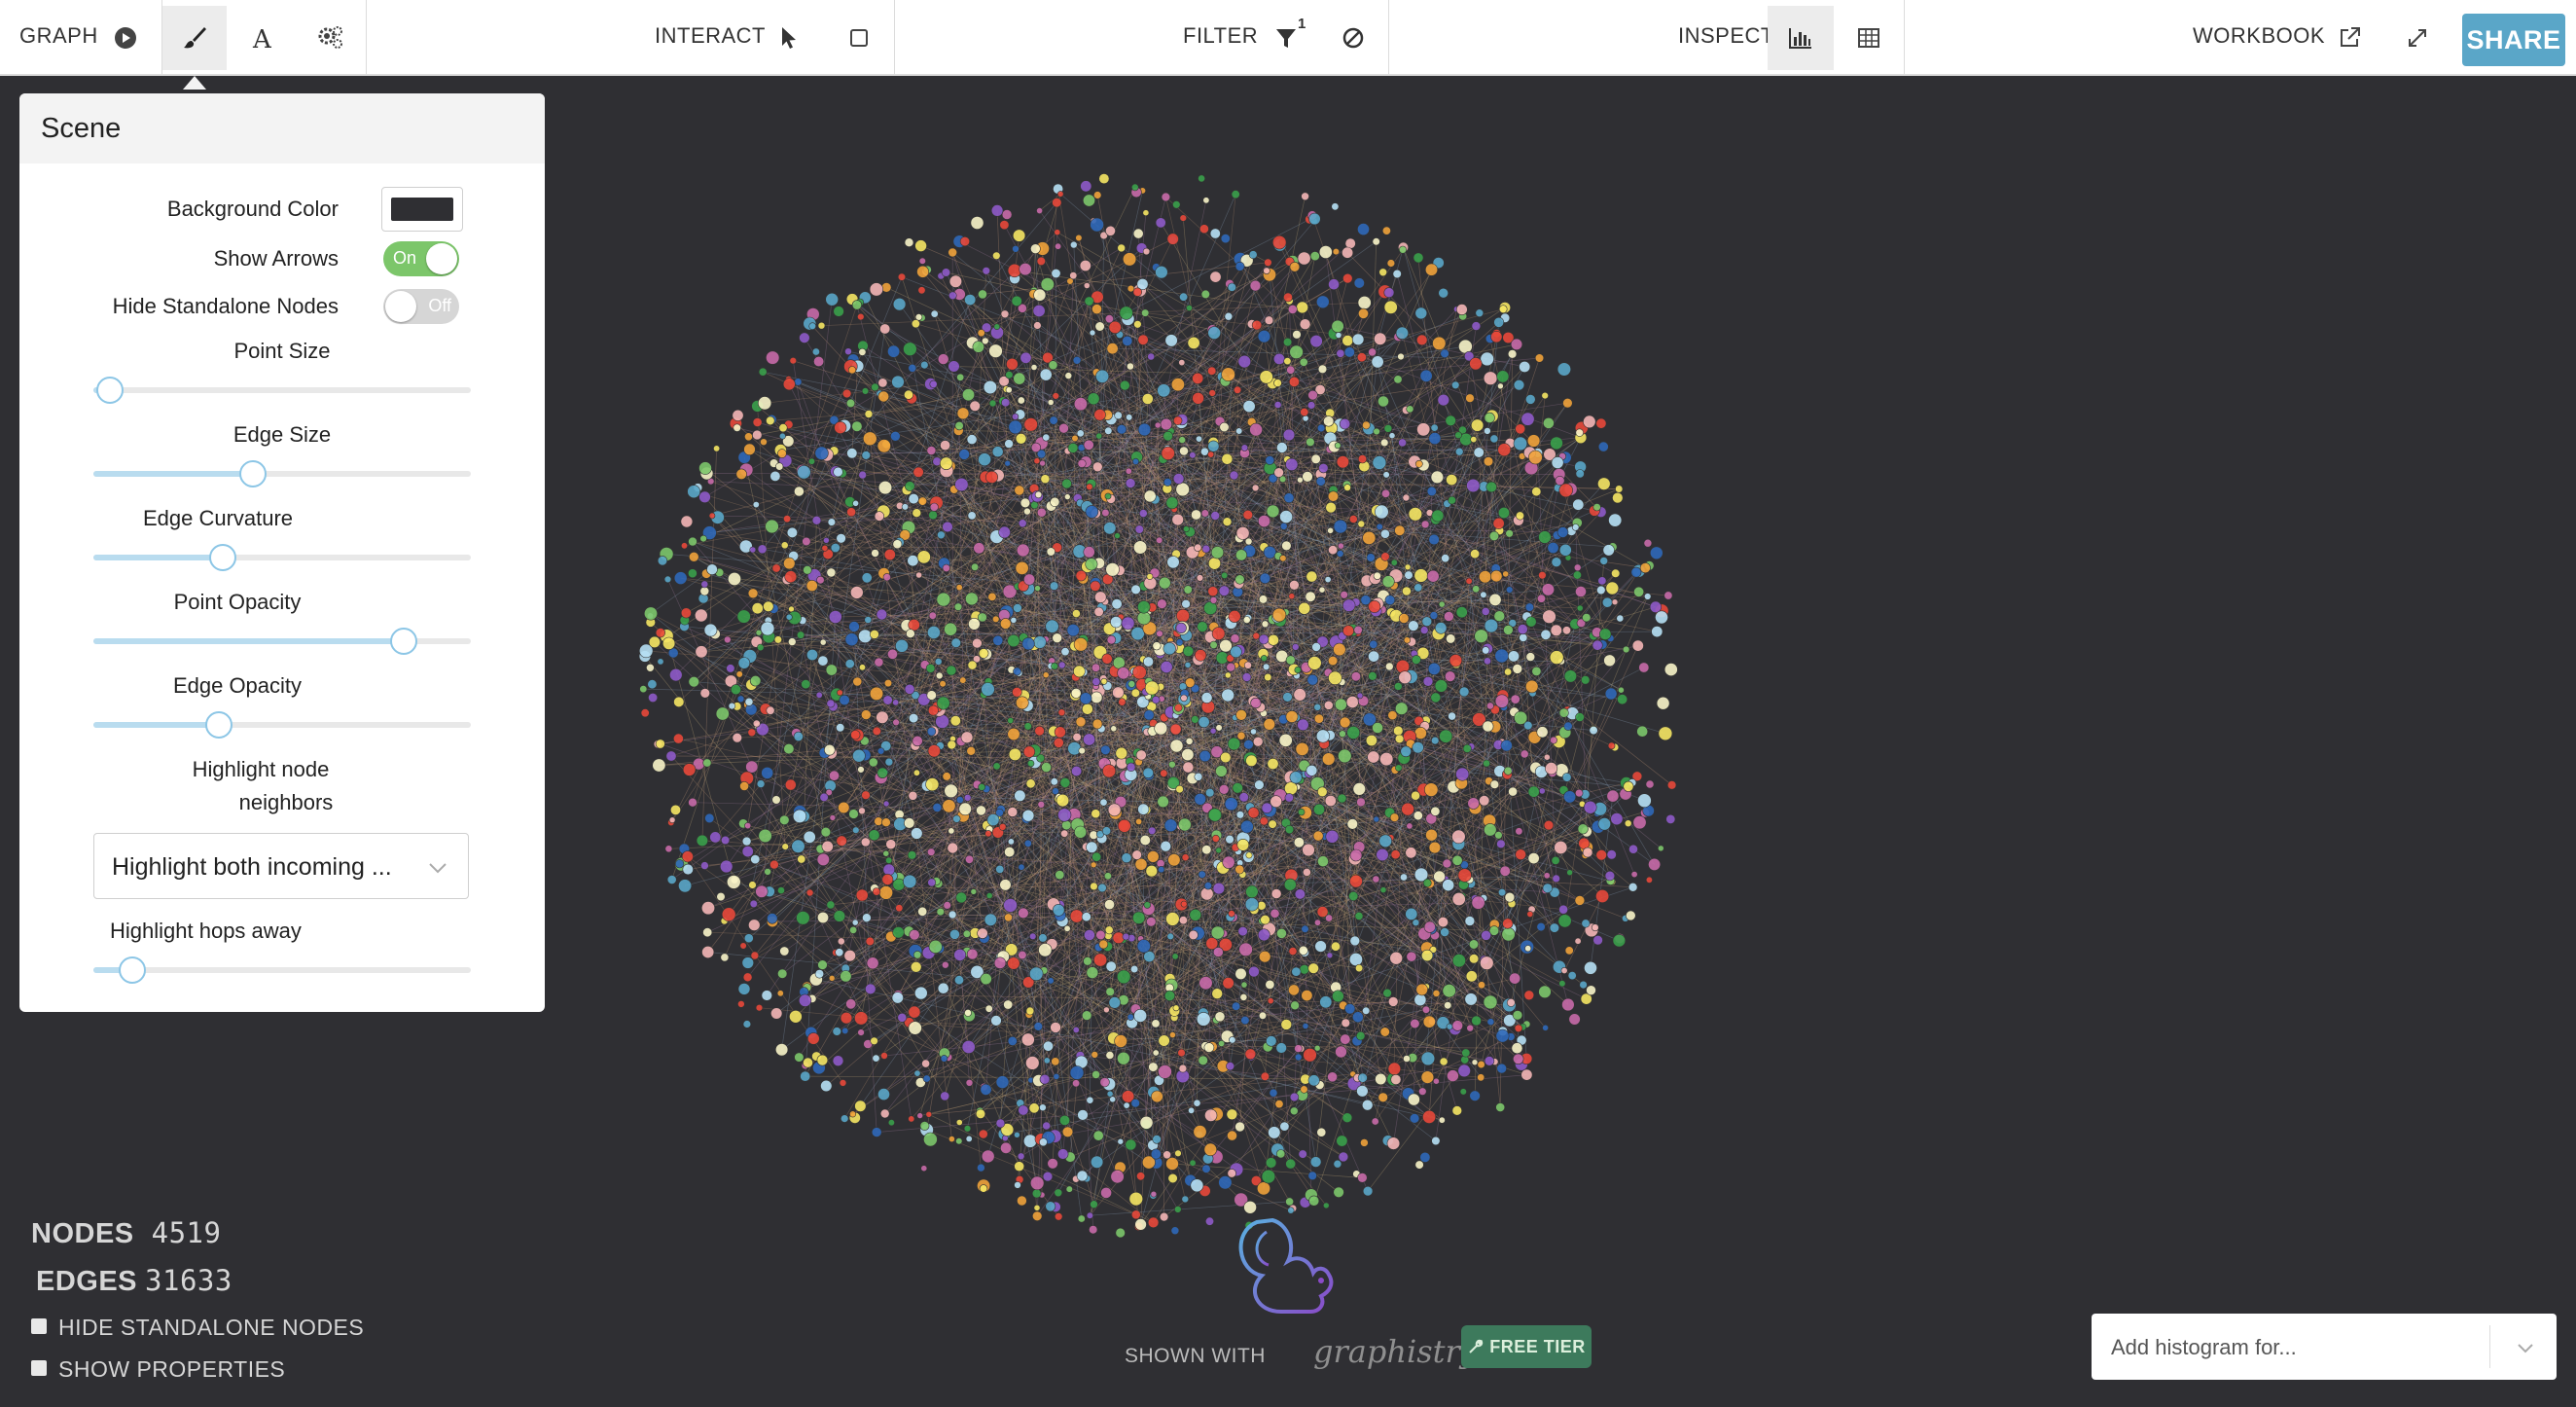 This screenshot has width=2576, height=1407. I want to click on slider-thumb, so click(132, 970).